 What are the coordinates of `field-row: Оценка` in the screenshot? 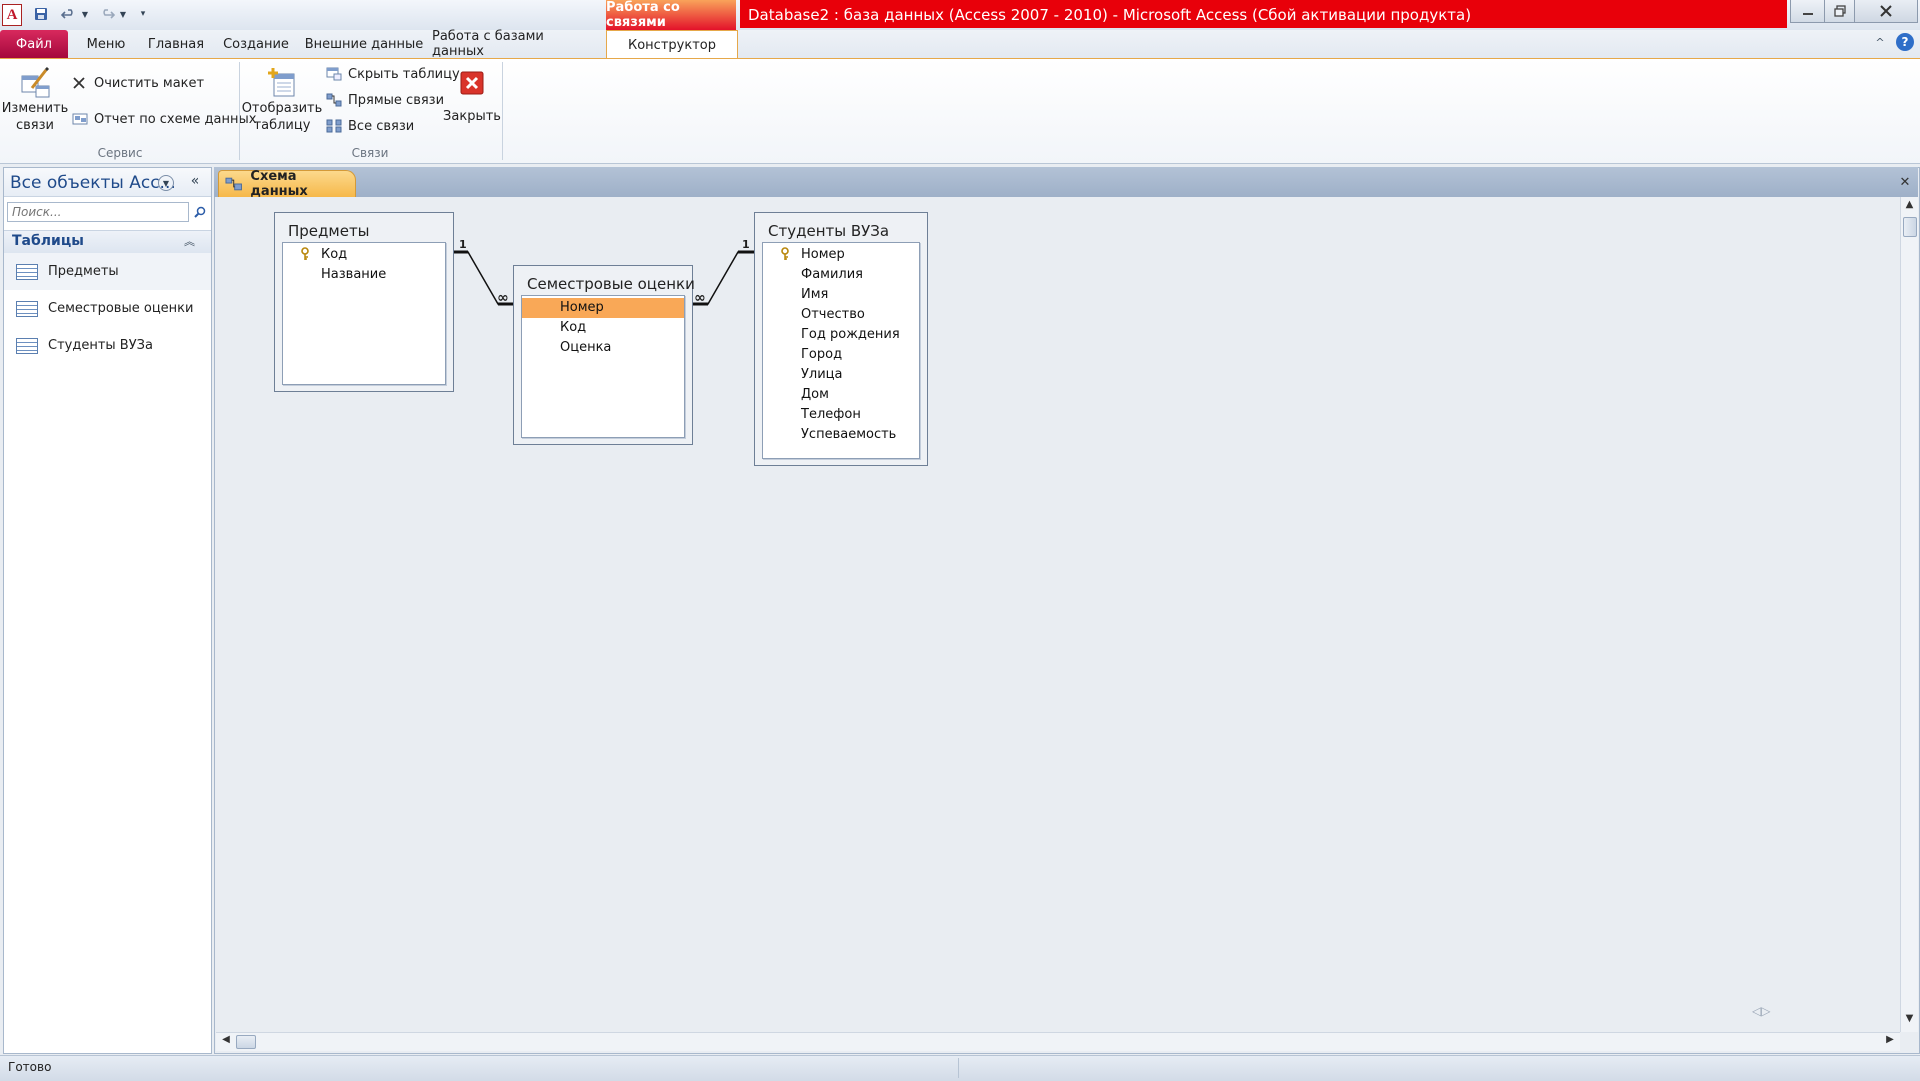 It's located at (603, 348).